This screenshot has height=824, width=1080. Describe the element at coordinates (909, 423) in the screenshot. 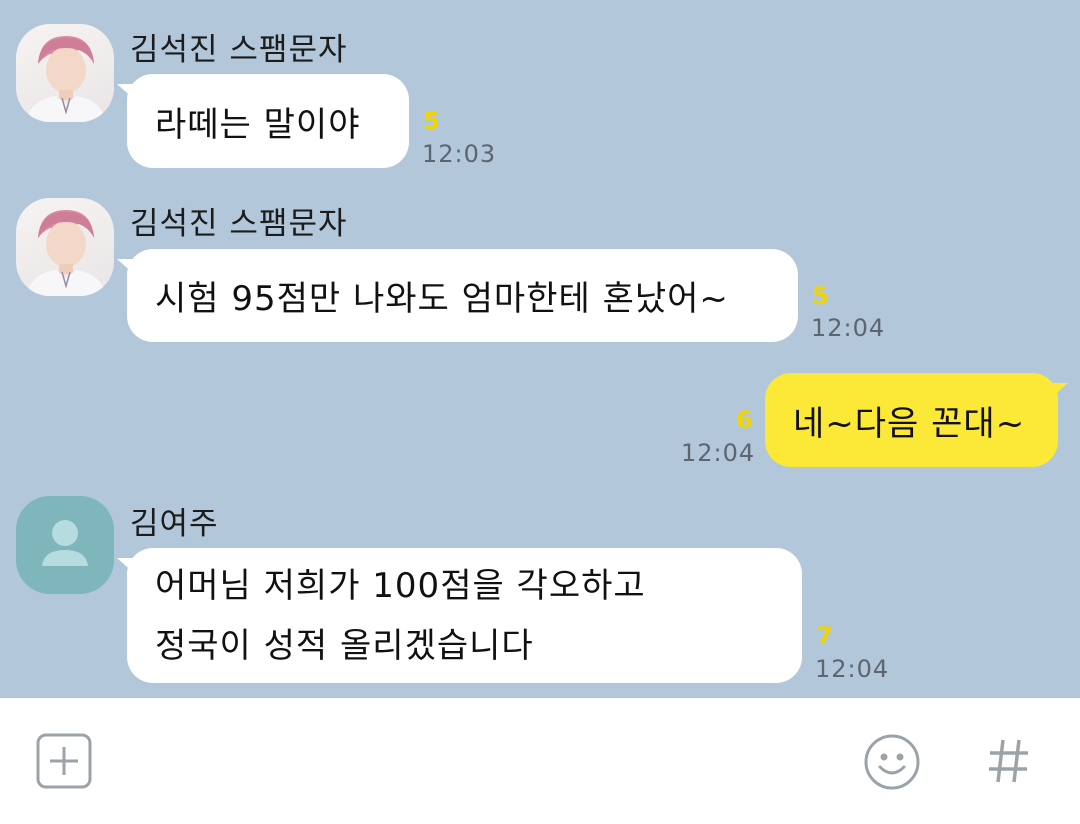

I see `message-text: 네~다음 꼰대~` at that location.